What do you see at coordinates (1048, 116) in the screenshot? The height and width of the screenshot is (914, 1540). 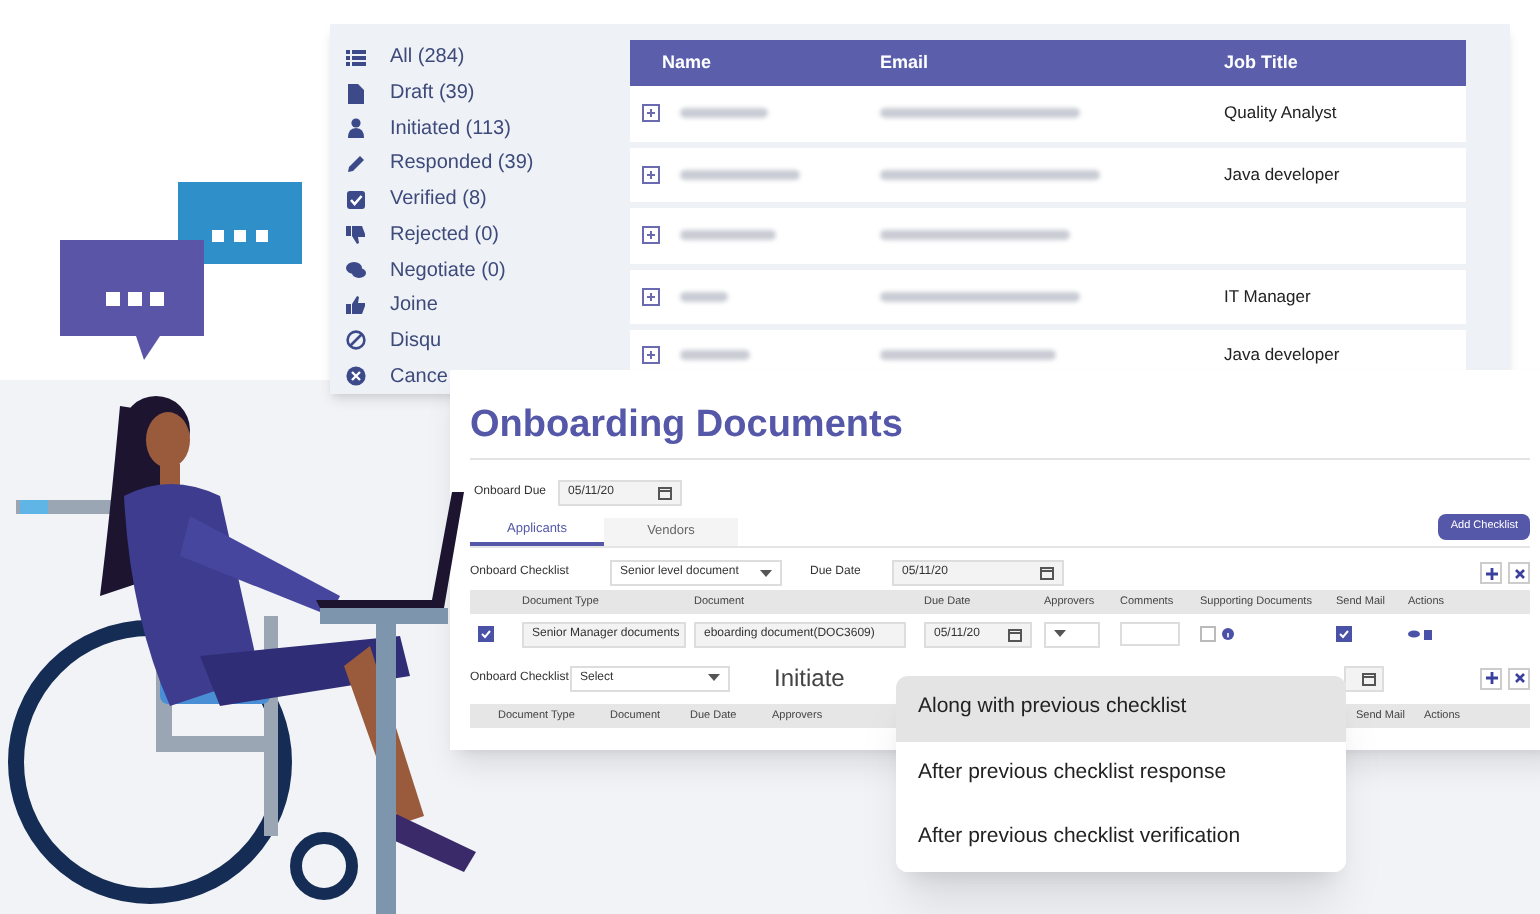 I see `table-row: Quality Analyst` at bounding box center [1048, 116].